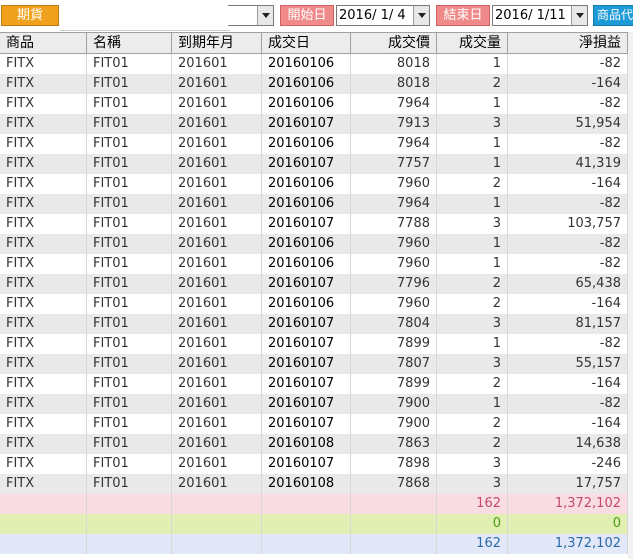 The image size is (633, 559). Describe the element at coordinates (568, 444) in the screenshot. I see `cell-pnl: 14,638` at that location.